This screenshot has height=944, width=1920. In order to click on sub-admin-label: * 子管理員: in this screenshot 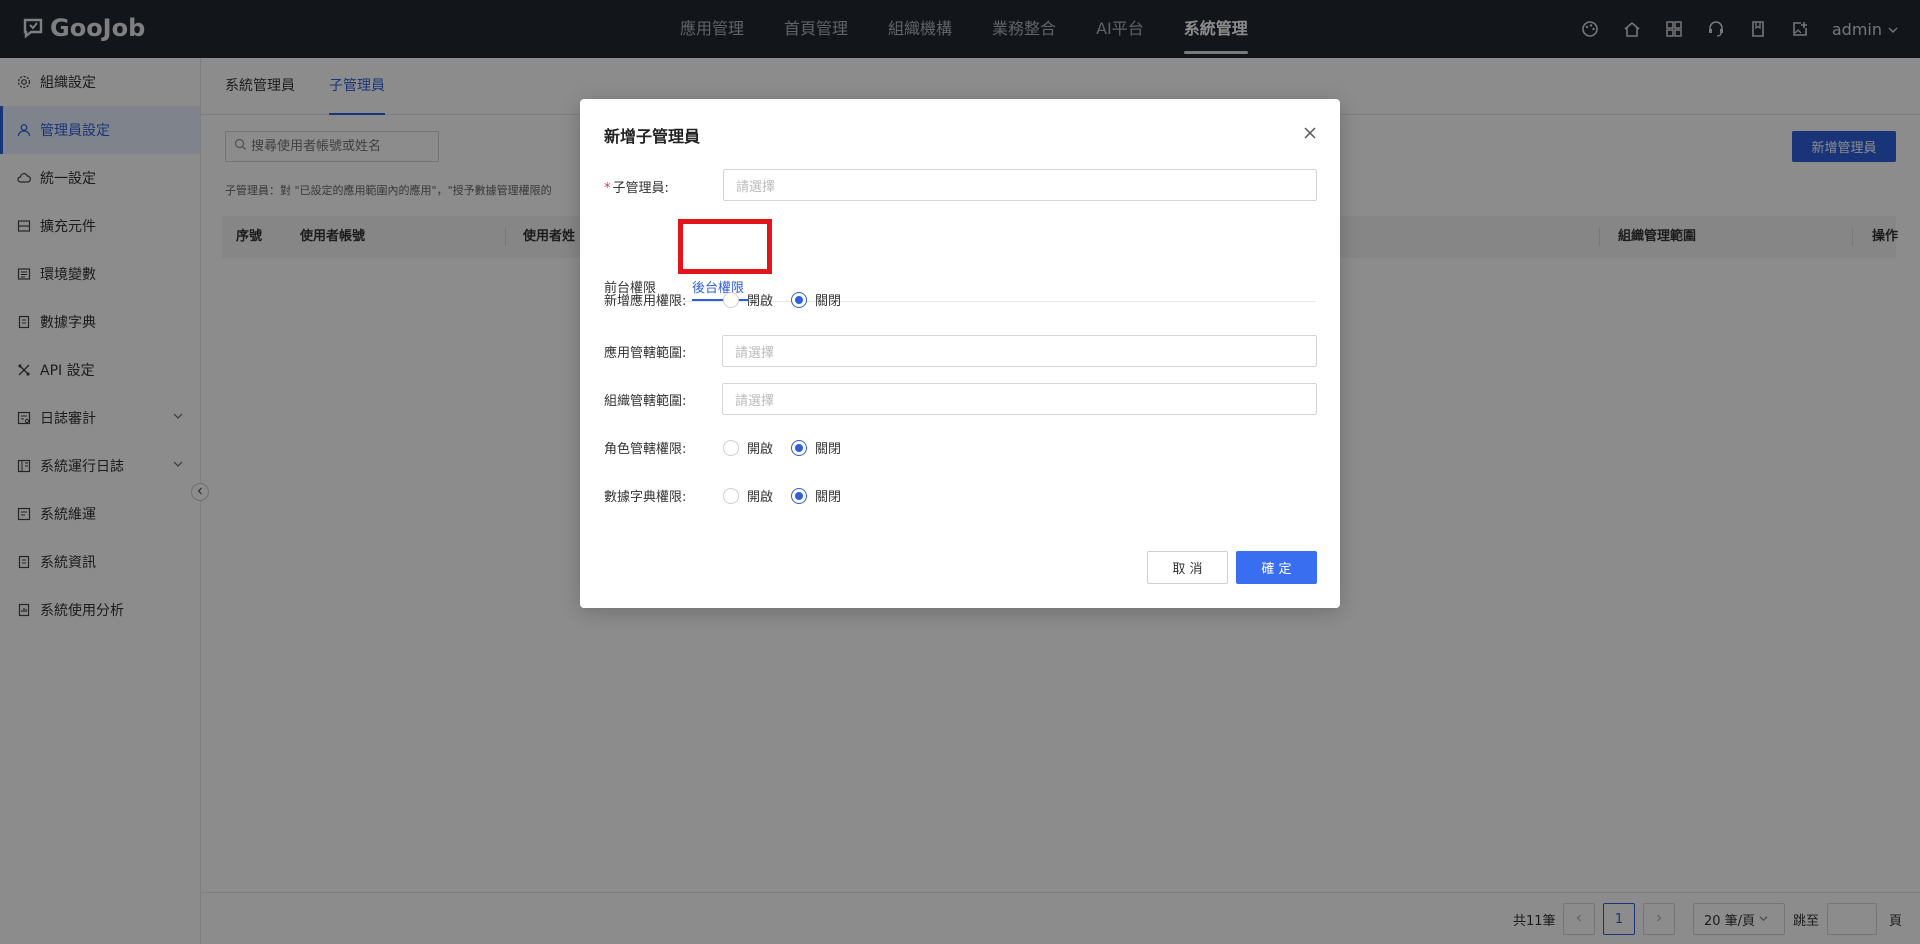, I will do `click(636, 186)`.